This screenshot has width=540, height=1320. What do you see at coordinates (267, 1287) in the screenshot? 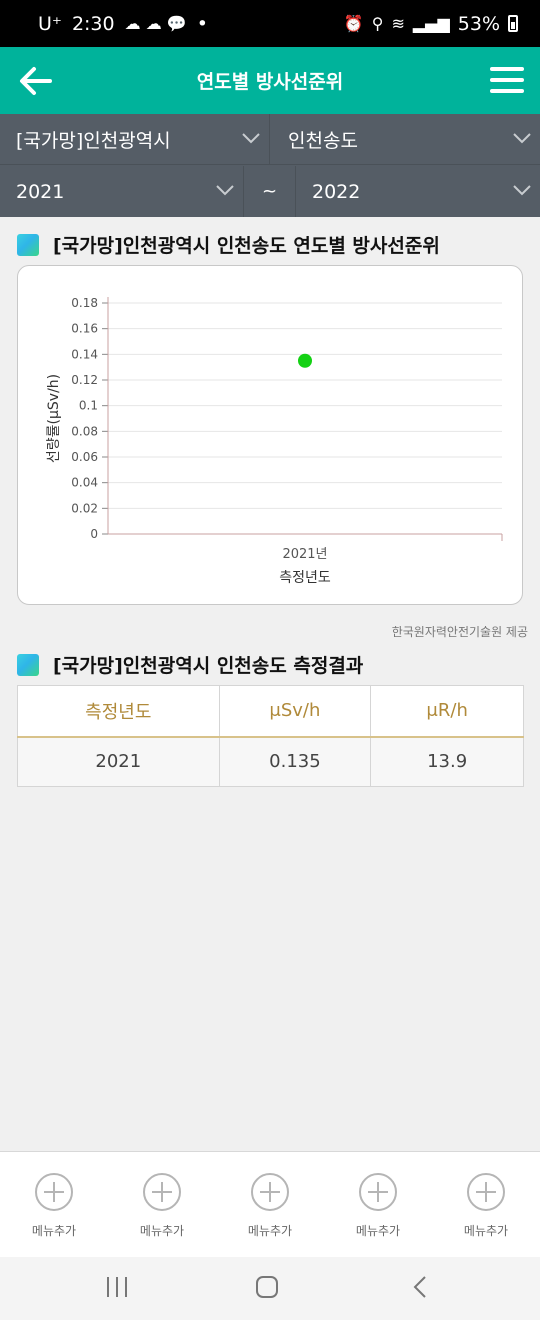
I see `home-icon` at bounding box center [267, 1287].